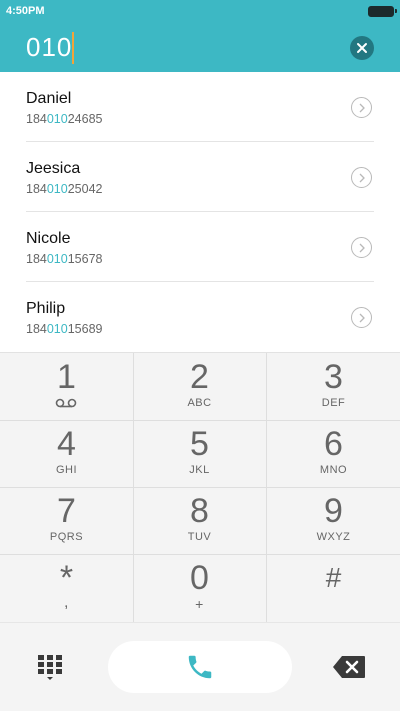  Describe the element at coordinates (199, 511) in the screenshot. I see `key-digit: 8` at that location.